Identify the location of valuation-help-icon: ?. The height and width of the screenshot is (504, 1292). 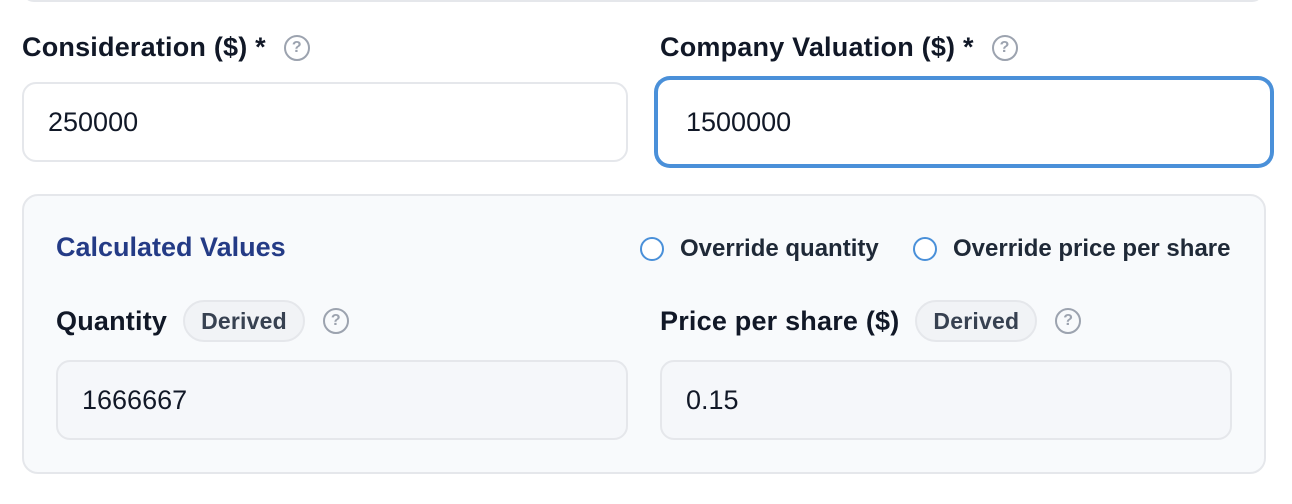
(1004, 47).